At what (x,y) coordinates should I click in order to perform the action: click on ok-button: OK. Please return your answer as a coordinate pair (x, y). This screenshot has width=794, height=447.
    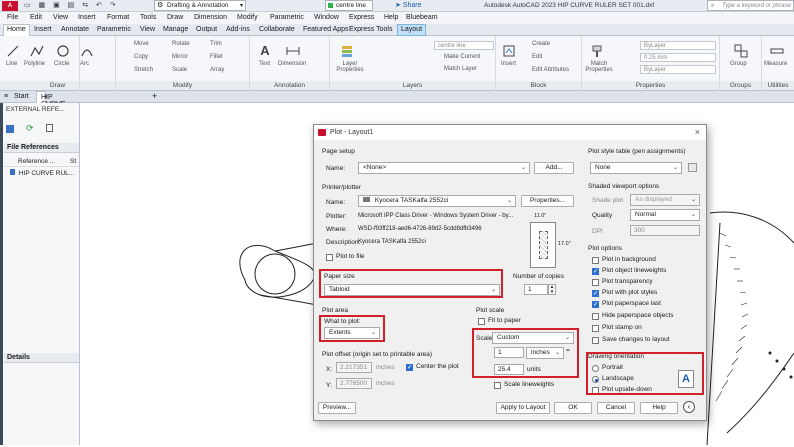
    Looking at the image, I should click on (573, 408).